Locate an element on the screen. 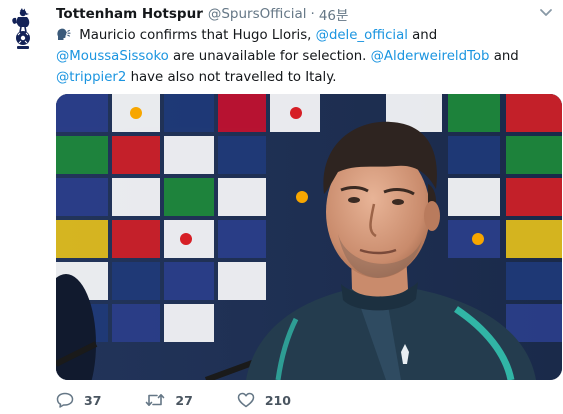 This screenshot has height=414, width=563. retweet-icon is located at coordinates (155, 400).